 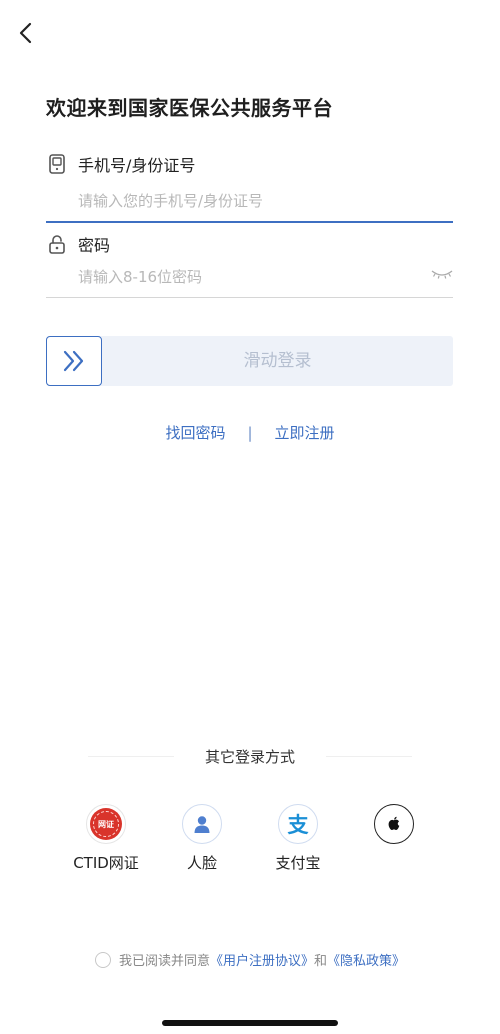 I want to click on register-link: 立即注册, so click(x=305, y=432).